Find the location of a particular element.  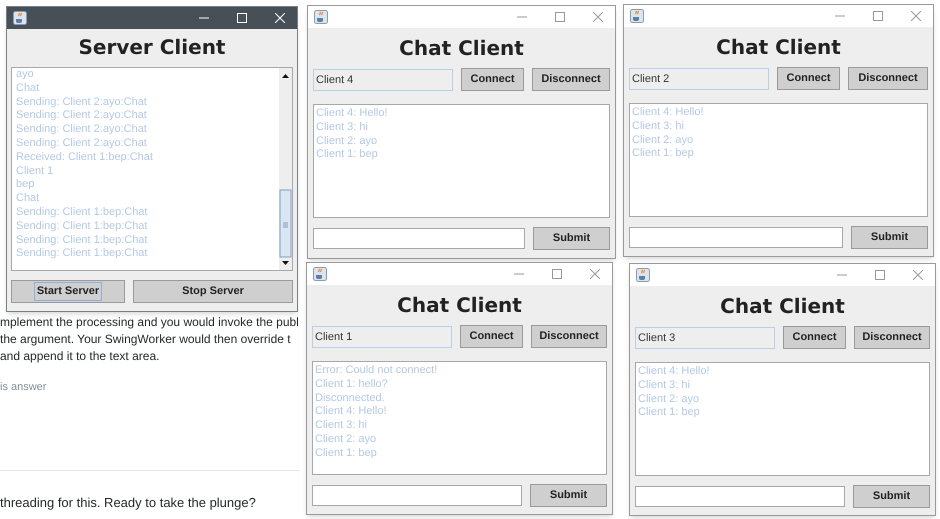

message-line: Client 1: hello? is located at coordinates (352, 385).